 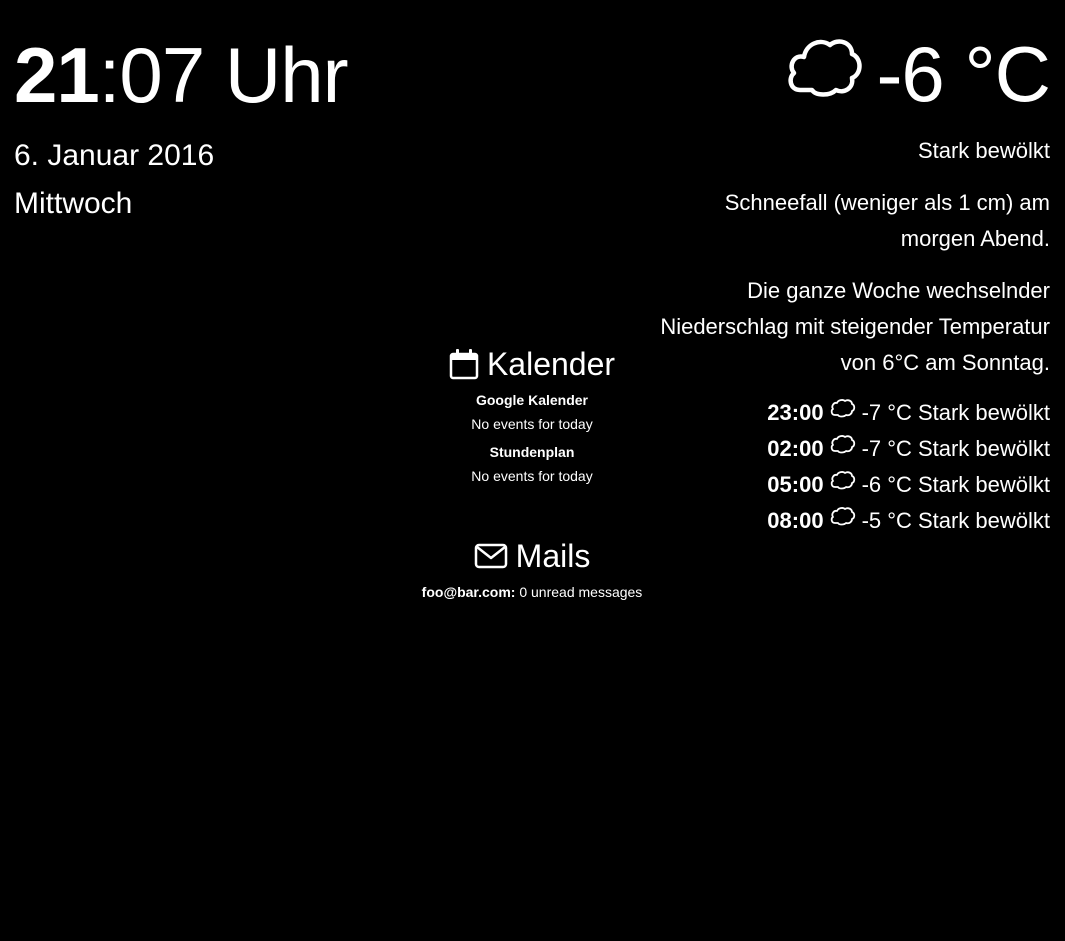 I want to click on mail-module: Mails foo@bar.com: 0 unread messages, so click(x=532, y=570).